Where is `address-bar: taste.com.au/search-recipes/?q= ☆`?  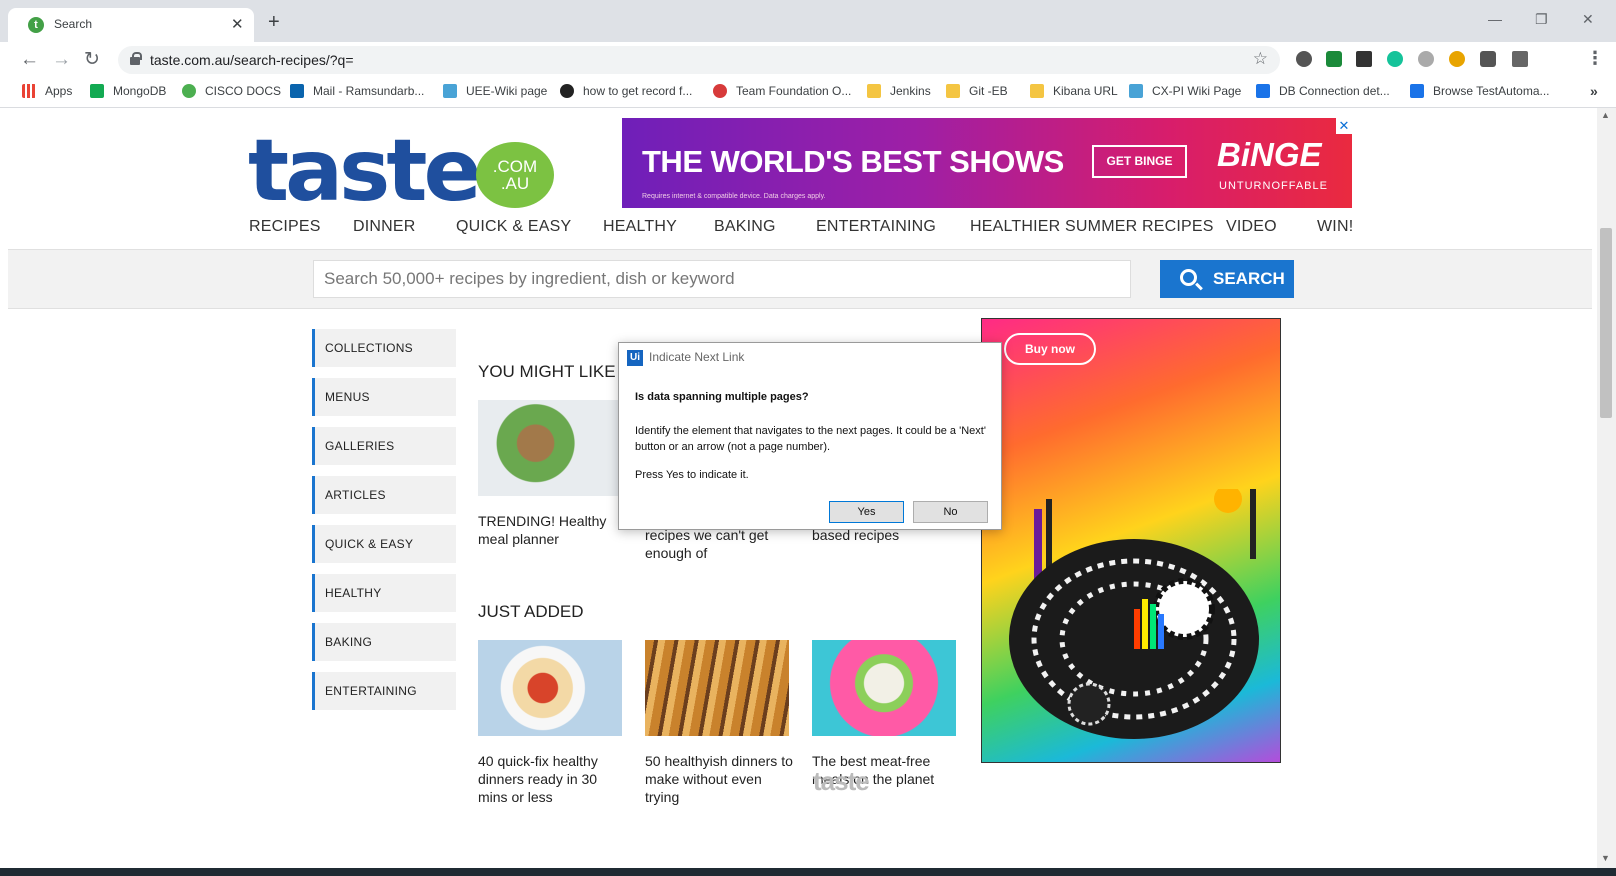 address-bar: taste.com.au/search-recipes/?q= ☆ is located at coordinates (699, 60).